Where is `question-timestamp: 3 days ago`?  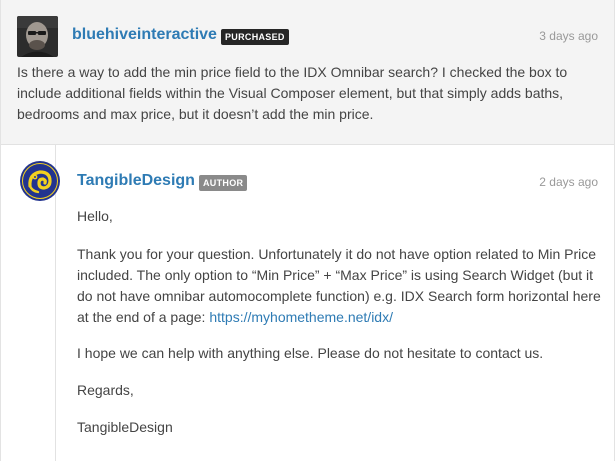
question-timestamp: 3 days ago is located at coordinates (568, 36).